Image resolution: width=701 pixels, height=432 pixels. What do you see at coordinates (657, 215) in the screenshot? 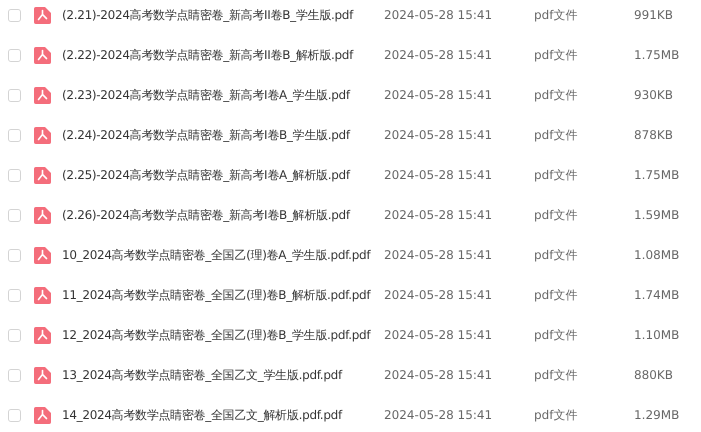
I see `file-size: 1.59MB` at bounding box center [657, 215].